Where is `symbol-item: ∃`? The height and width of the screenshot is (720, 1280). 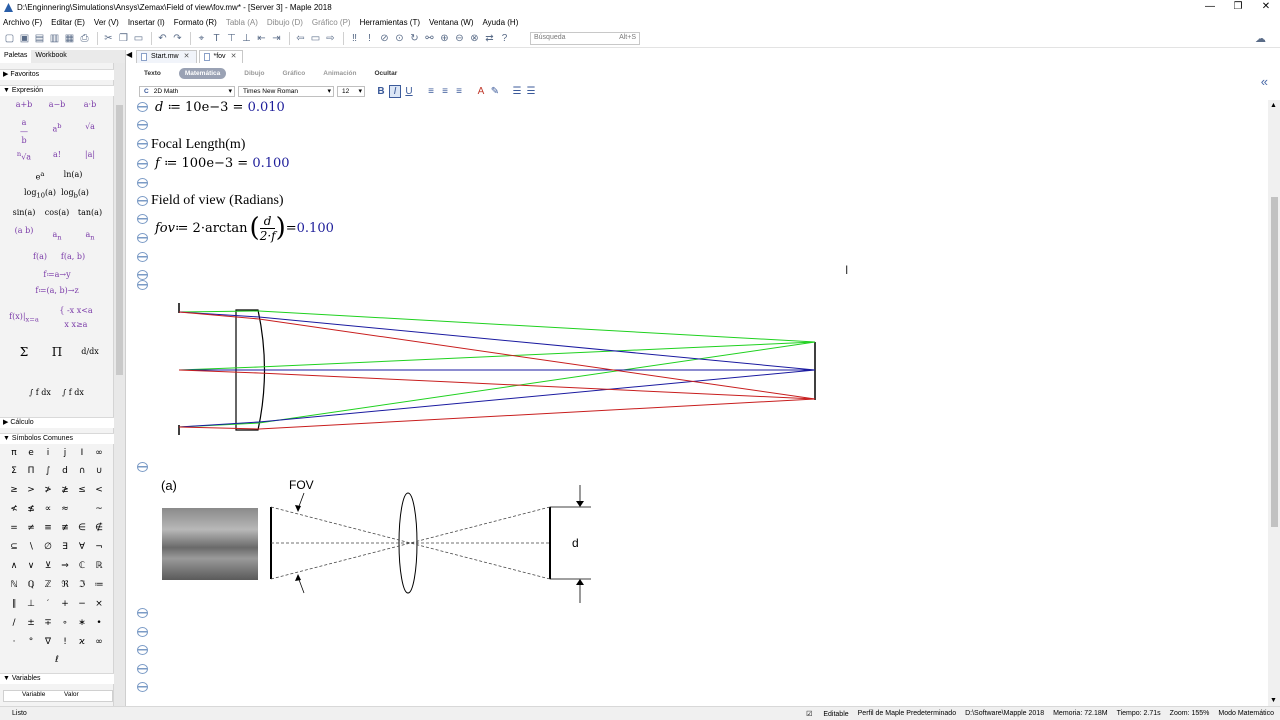
symbol-item: ∃ is located at coordinates (65, 547).